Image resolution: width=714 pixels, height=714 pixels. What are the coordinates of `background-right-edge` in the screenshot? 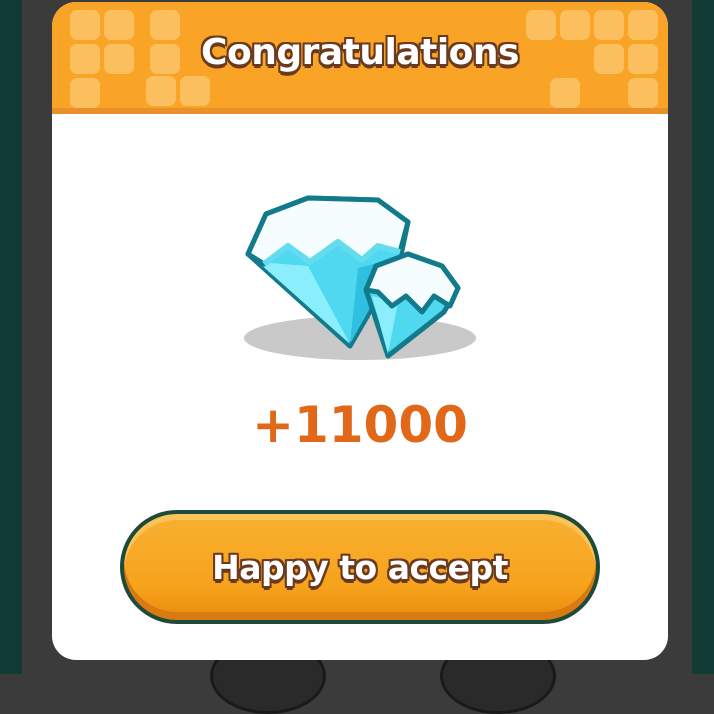 It's located at (703, 337).